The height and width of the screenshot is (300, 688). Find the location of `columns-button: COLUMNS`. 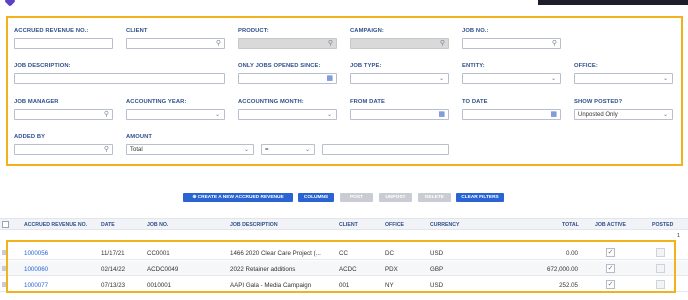

columns-button: COLUMNS is located at coordinates (316, 197).